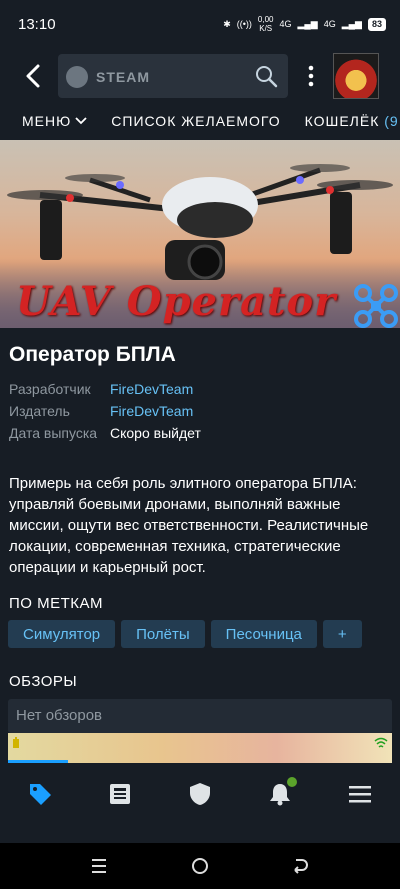  I want to click on search-icon, so click(266, 76).